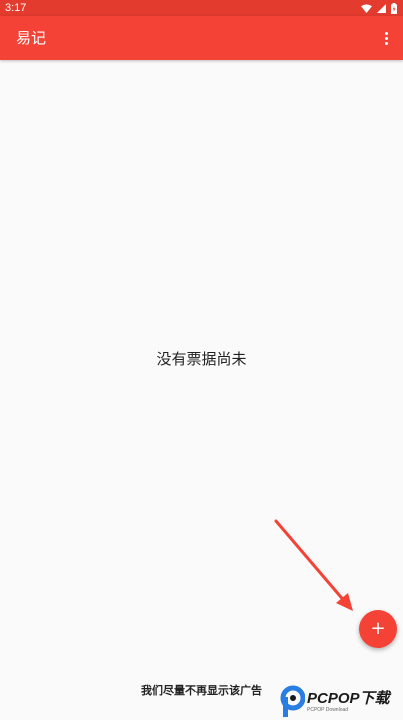 The width and height of the screenshot is (403, 720). I want to click on more-vert-icon, so click(386, 38).